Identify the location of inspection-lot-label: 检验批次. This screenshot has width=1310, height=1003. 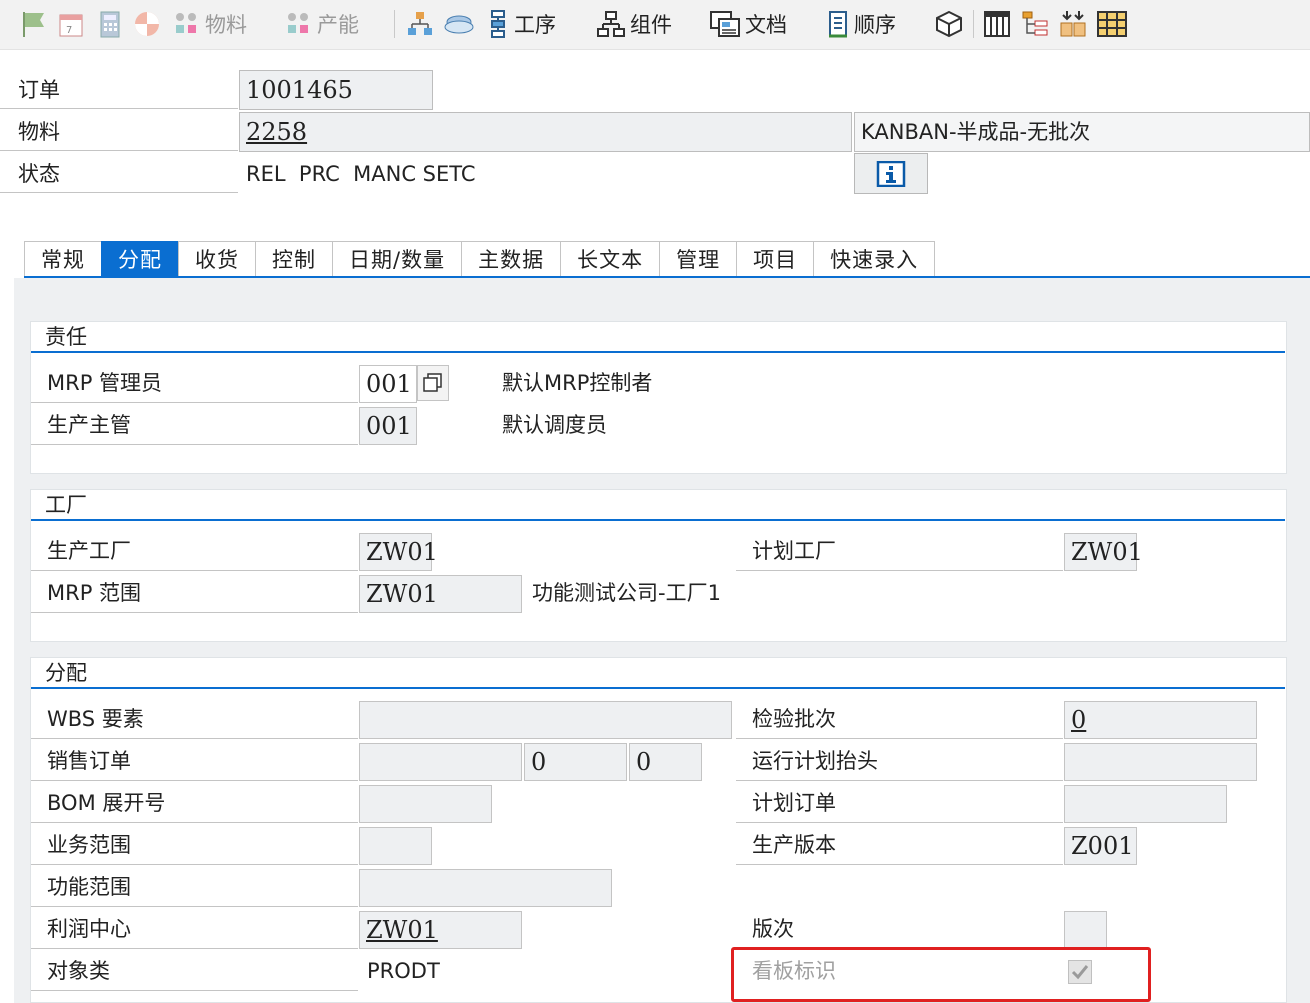
(899, 719).